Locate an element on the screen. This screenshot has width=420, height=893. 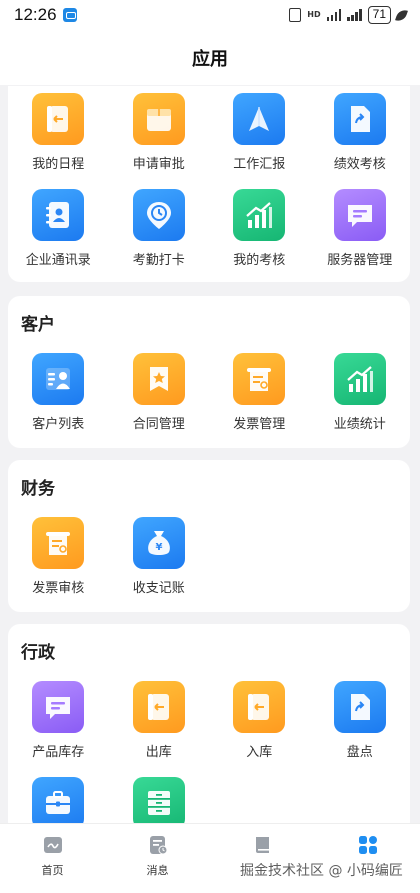
message-icon is located at coordinates (158, 845).